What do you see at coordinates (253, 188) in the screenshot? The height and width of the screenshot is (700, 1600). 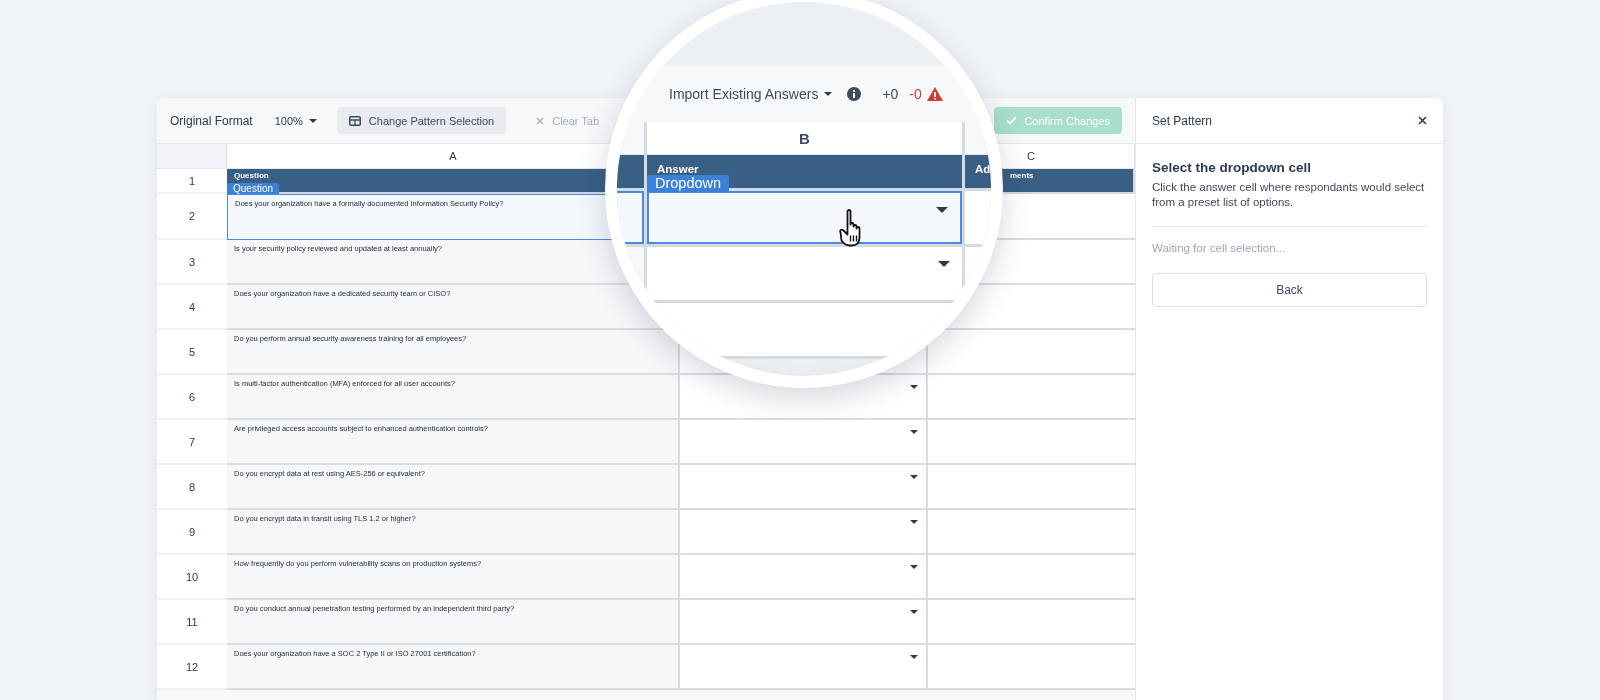 I see `pattern-tag: Question` at bounding box center [253, 188].